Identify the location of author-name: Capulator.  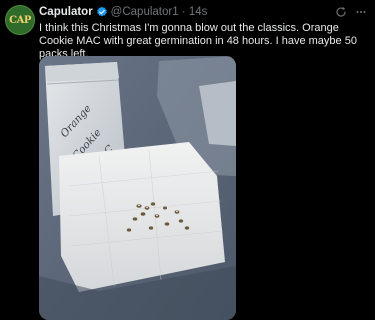
(66, 12).